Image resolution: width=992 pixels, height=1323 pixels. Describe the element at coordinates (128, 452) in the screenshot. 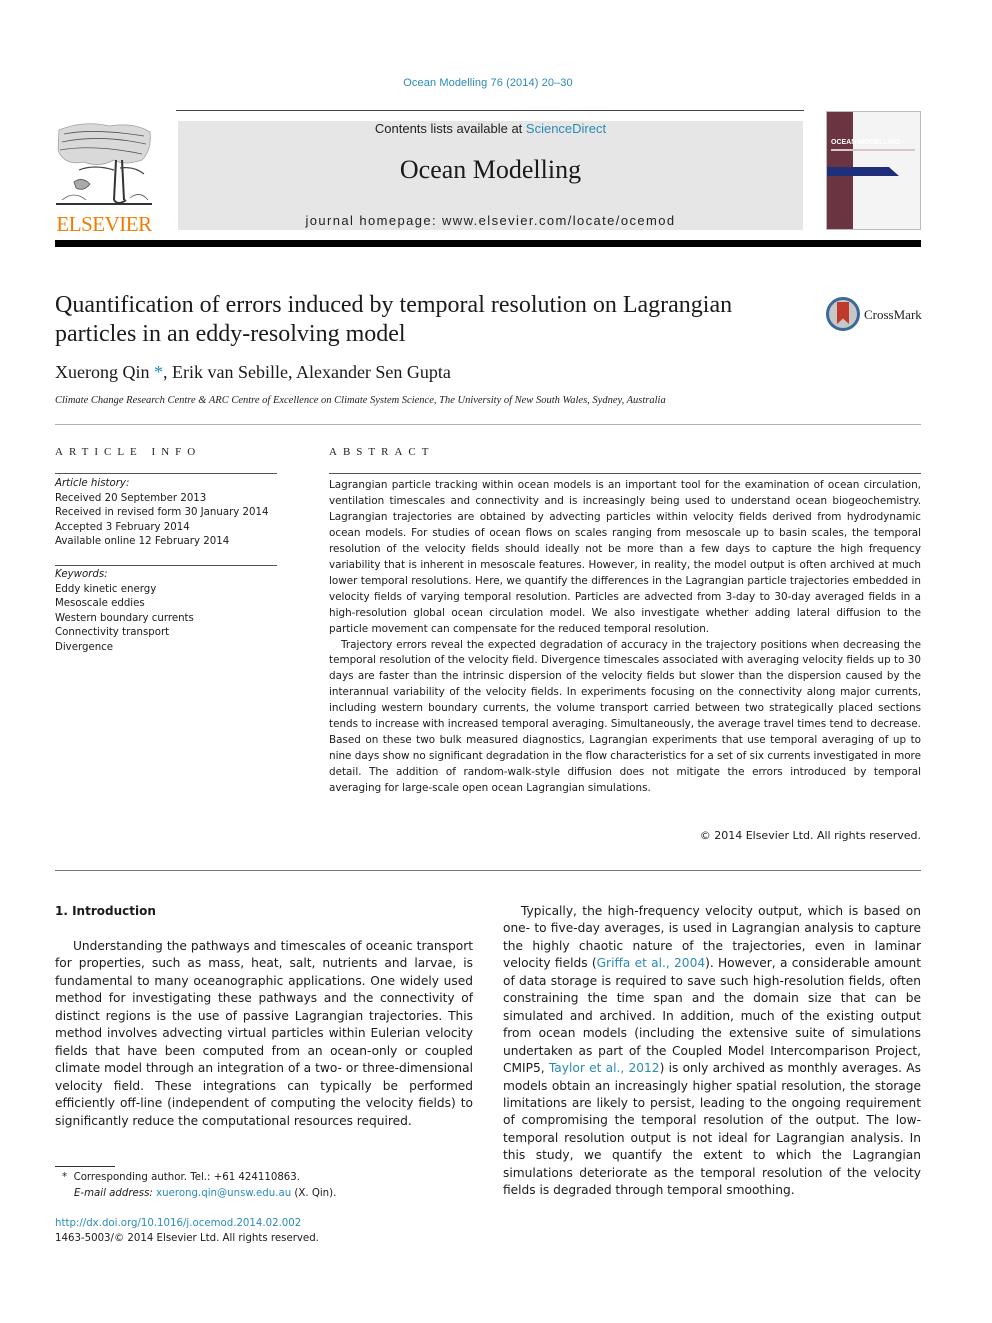

I see `article-info-heading: ARTICLE INFO` at that location.